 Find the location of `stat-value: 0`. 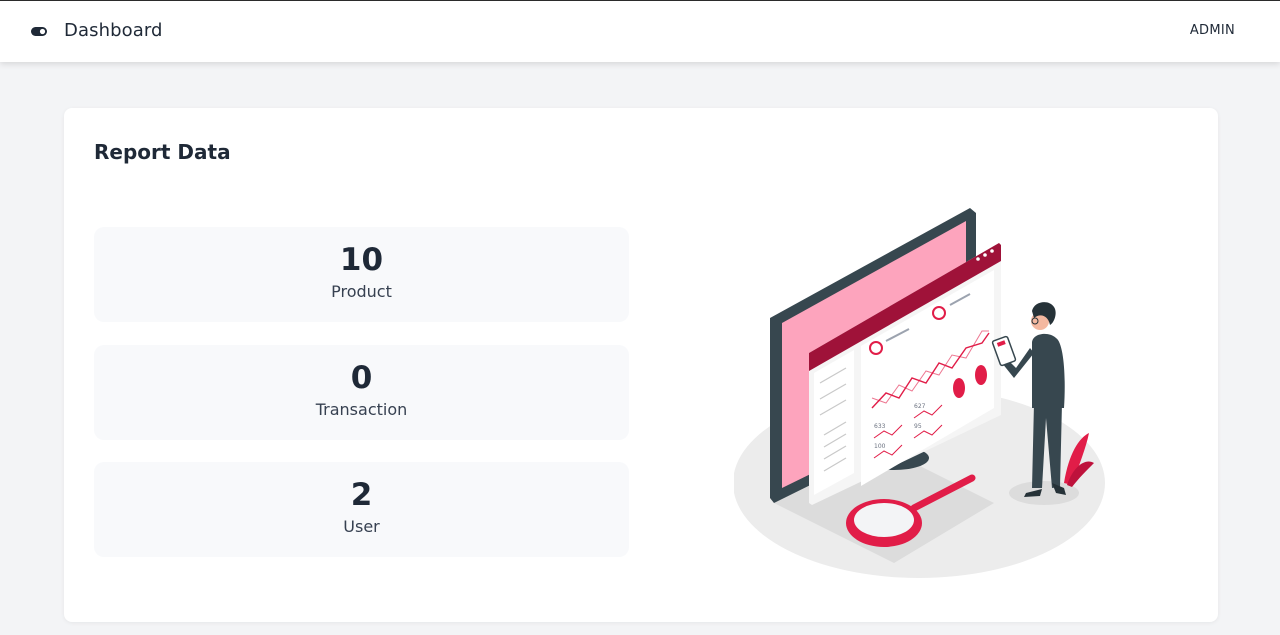

stat-value: 0 is located at coordinates (361, 378).